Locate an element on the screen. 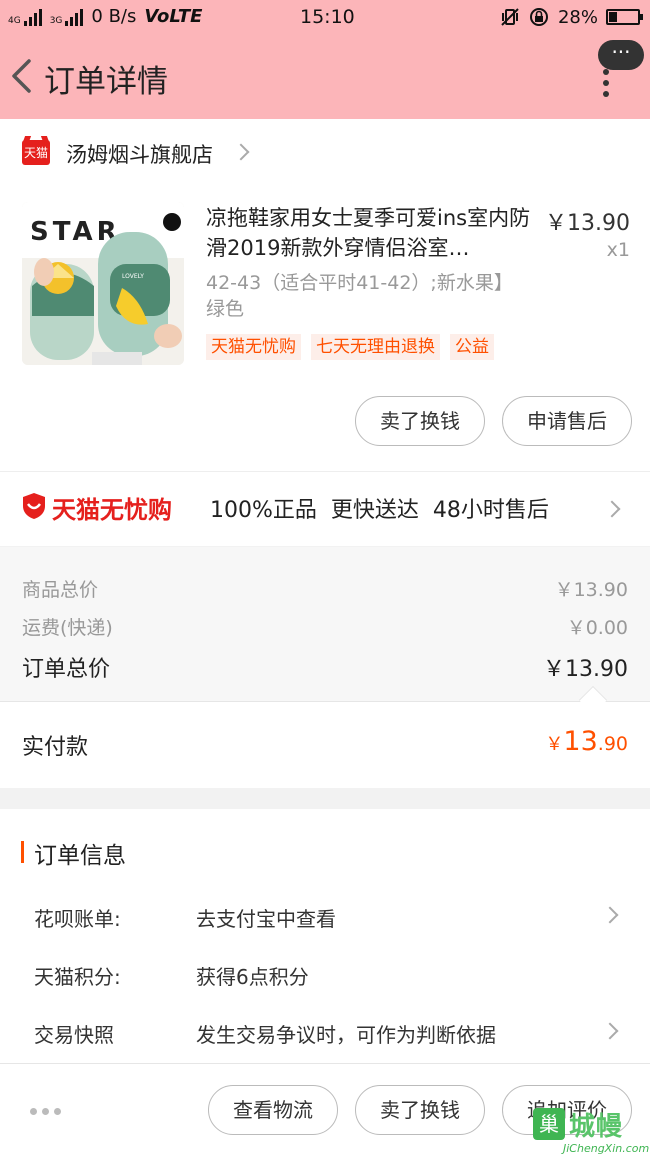  order-total-value: ￥13.90 is located at coordinates (585, 669).